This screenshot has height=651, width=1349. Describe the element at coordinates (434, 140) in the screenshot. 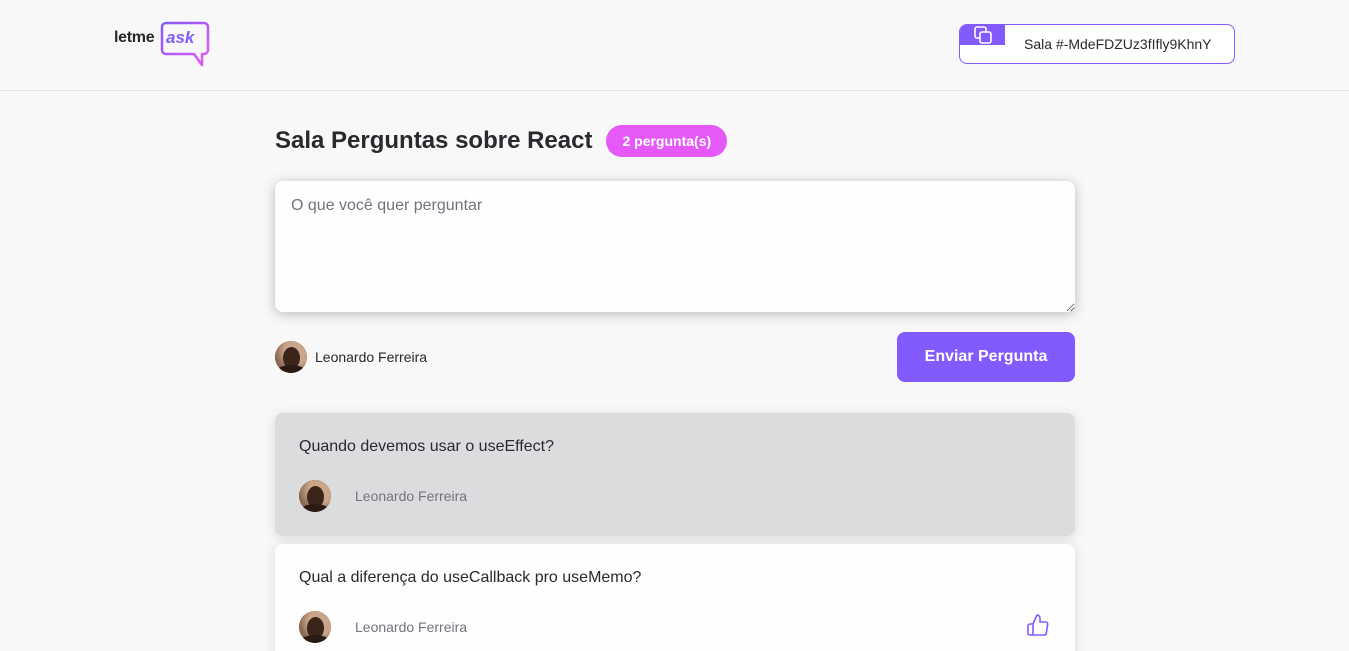

I see `page-title: Sala Perguntas sobre React` at that location.